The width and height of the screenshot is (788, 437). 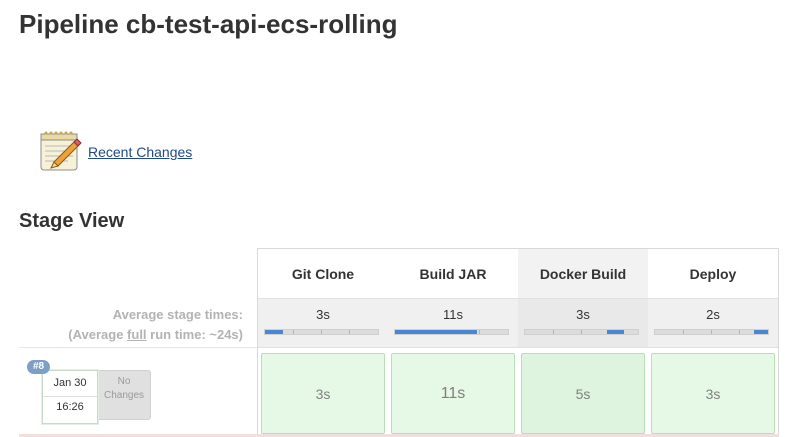 I want to click on stage-average-deploy: 2s, so click(x=713, y=323).